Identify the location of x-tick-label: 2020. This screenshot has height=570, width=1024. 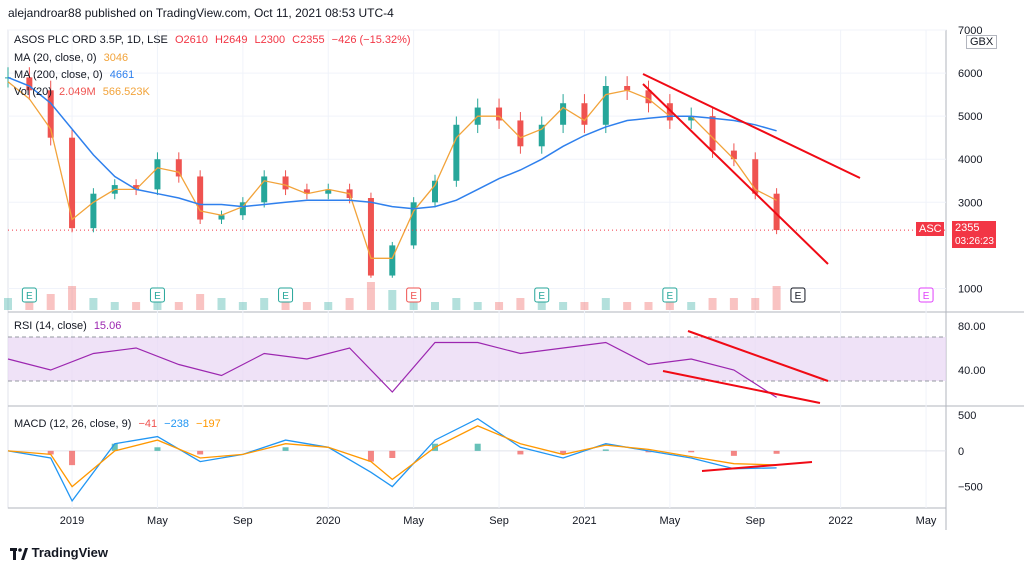
(328, 521).